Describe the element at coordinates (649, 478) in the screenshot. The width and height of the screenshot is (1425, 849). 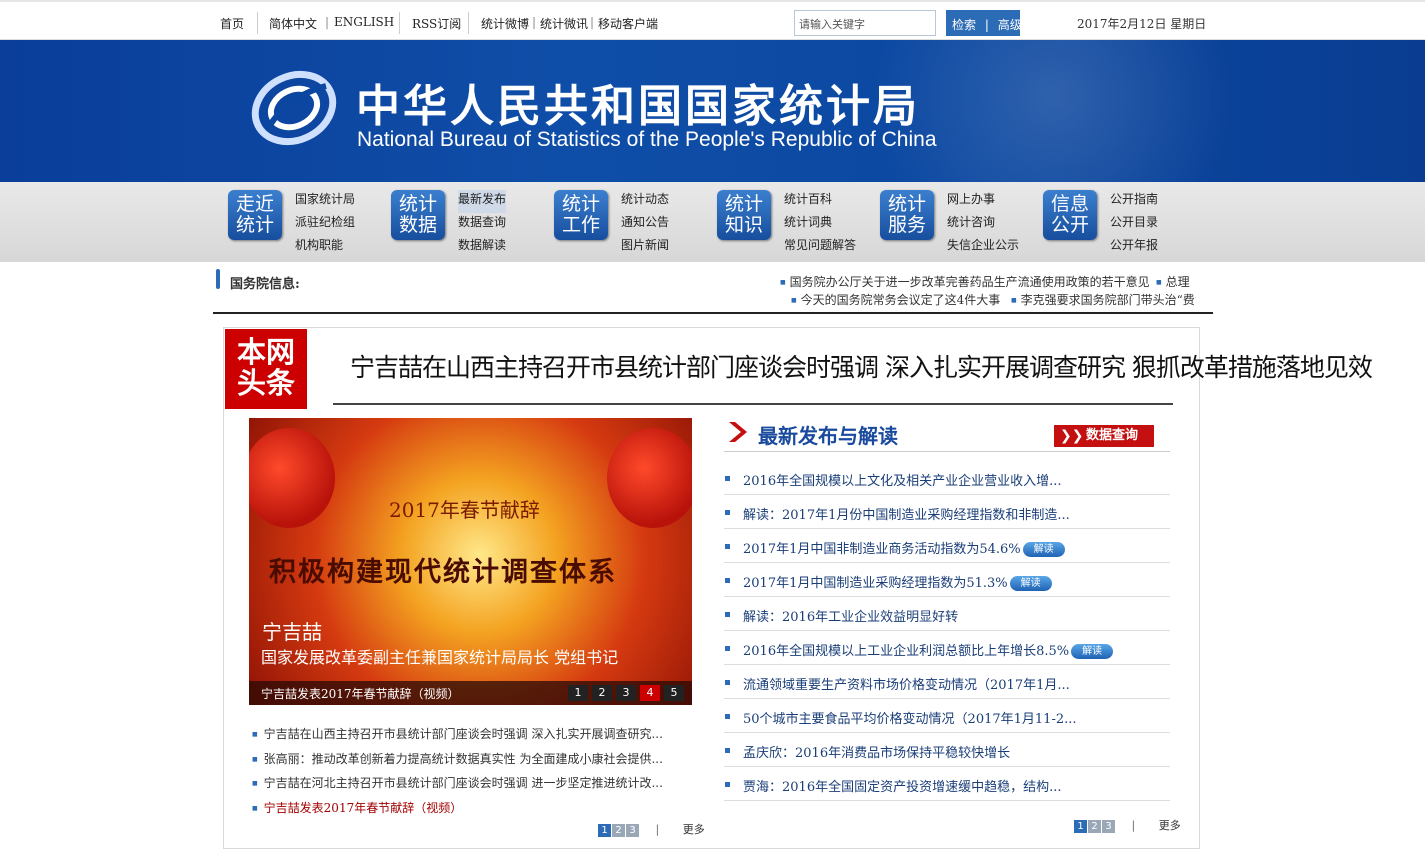
I see `lantern-decoration` at that location.